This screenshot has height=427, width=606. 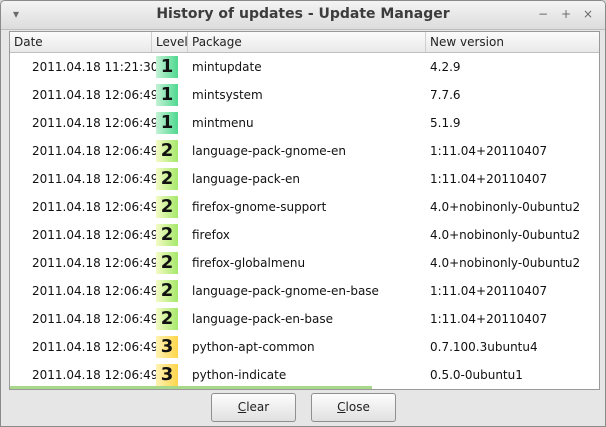 What do you see at coordinates (227, 67) in the screenshot?
I see `row-package: mintupdate` at bounding box center [227, 67].